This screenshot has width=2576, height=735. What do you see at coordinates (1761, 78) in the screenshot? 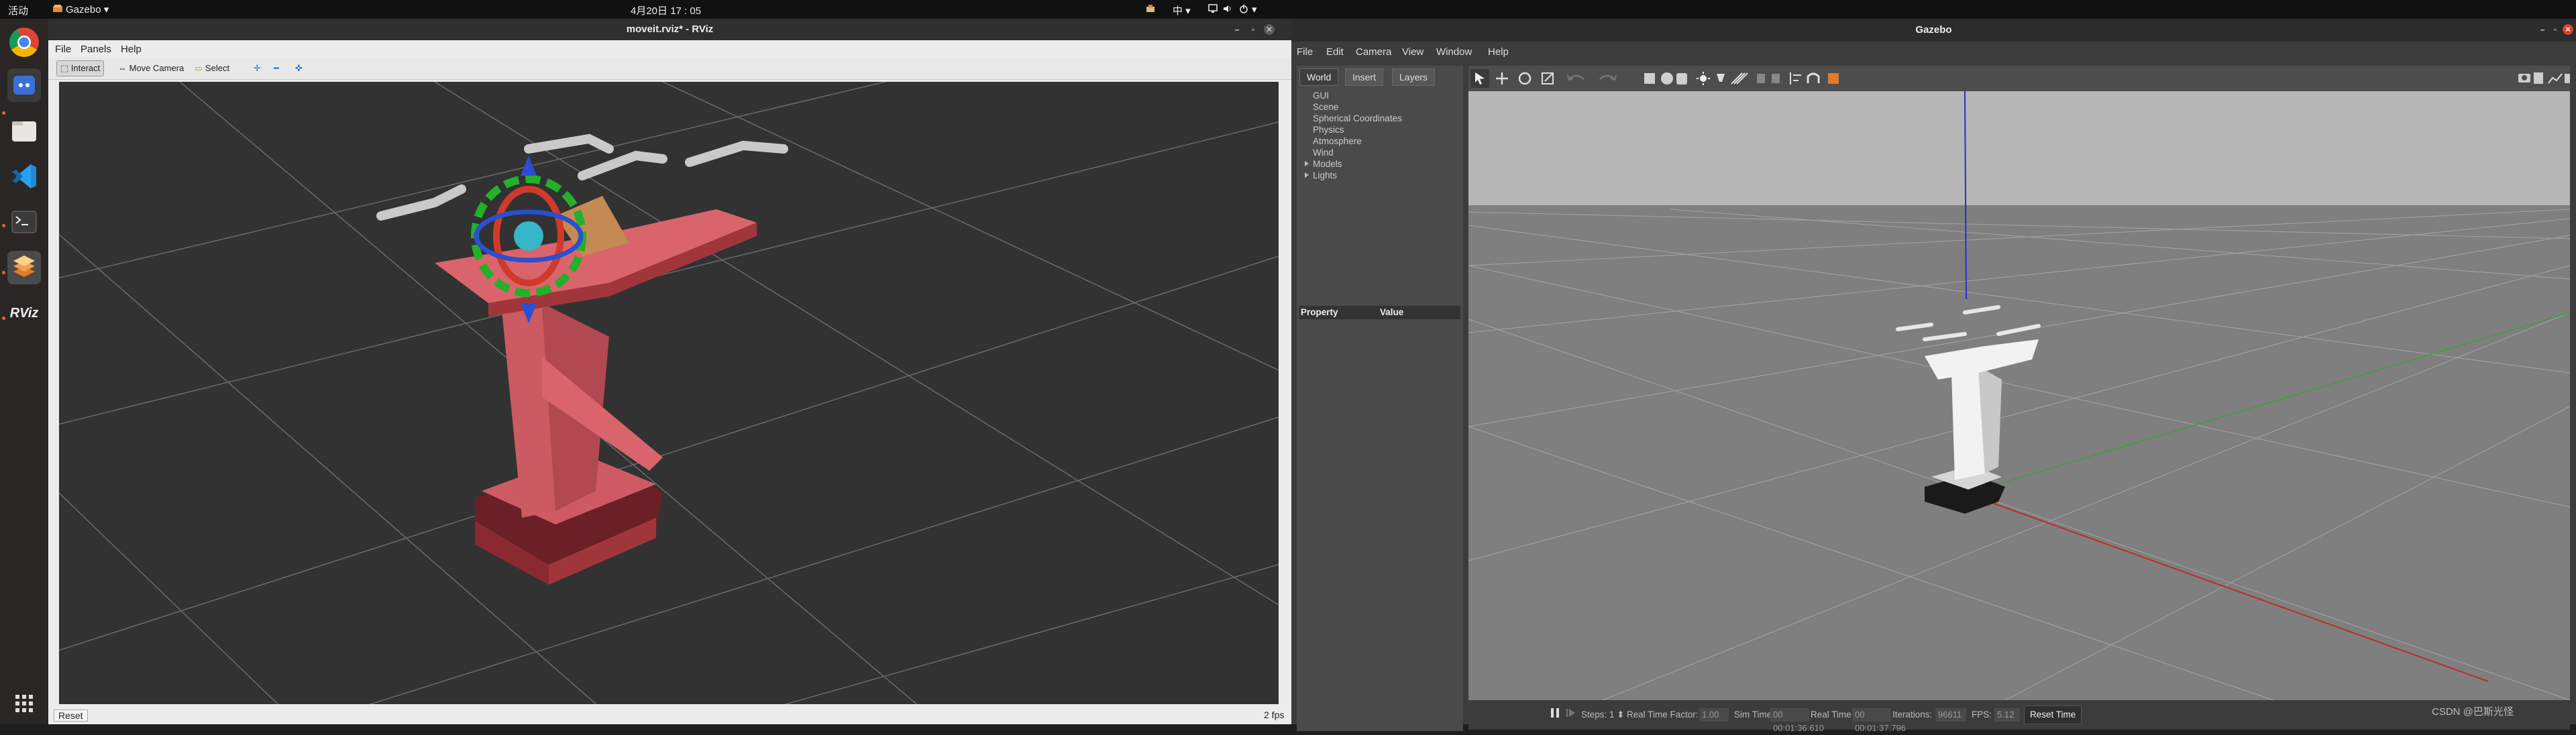
I see `copy-icon` at bounding box center [1761, 78].